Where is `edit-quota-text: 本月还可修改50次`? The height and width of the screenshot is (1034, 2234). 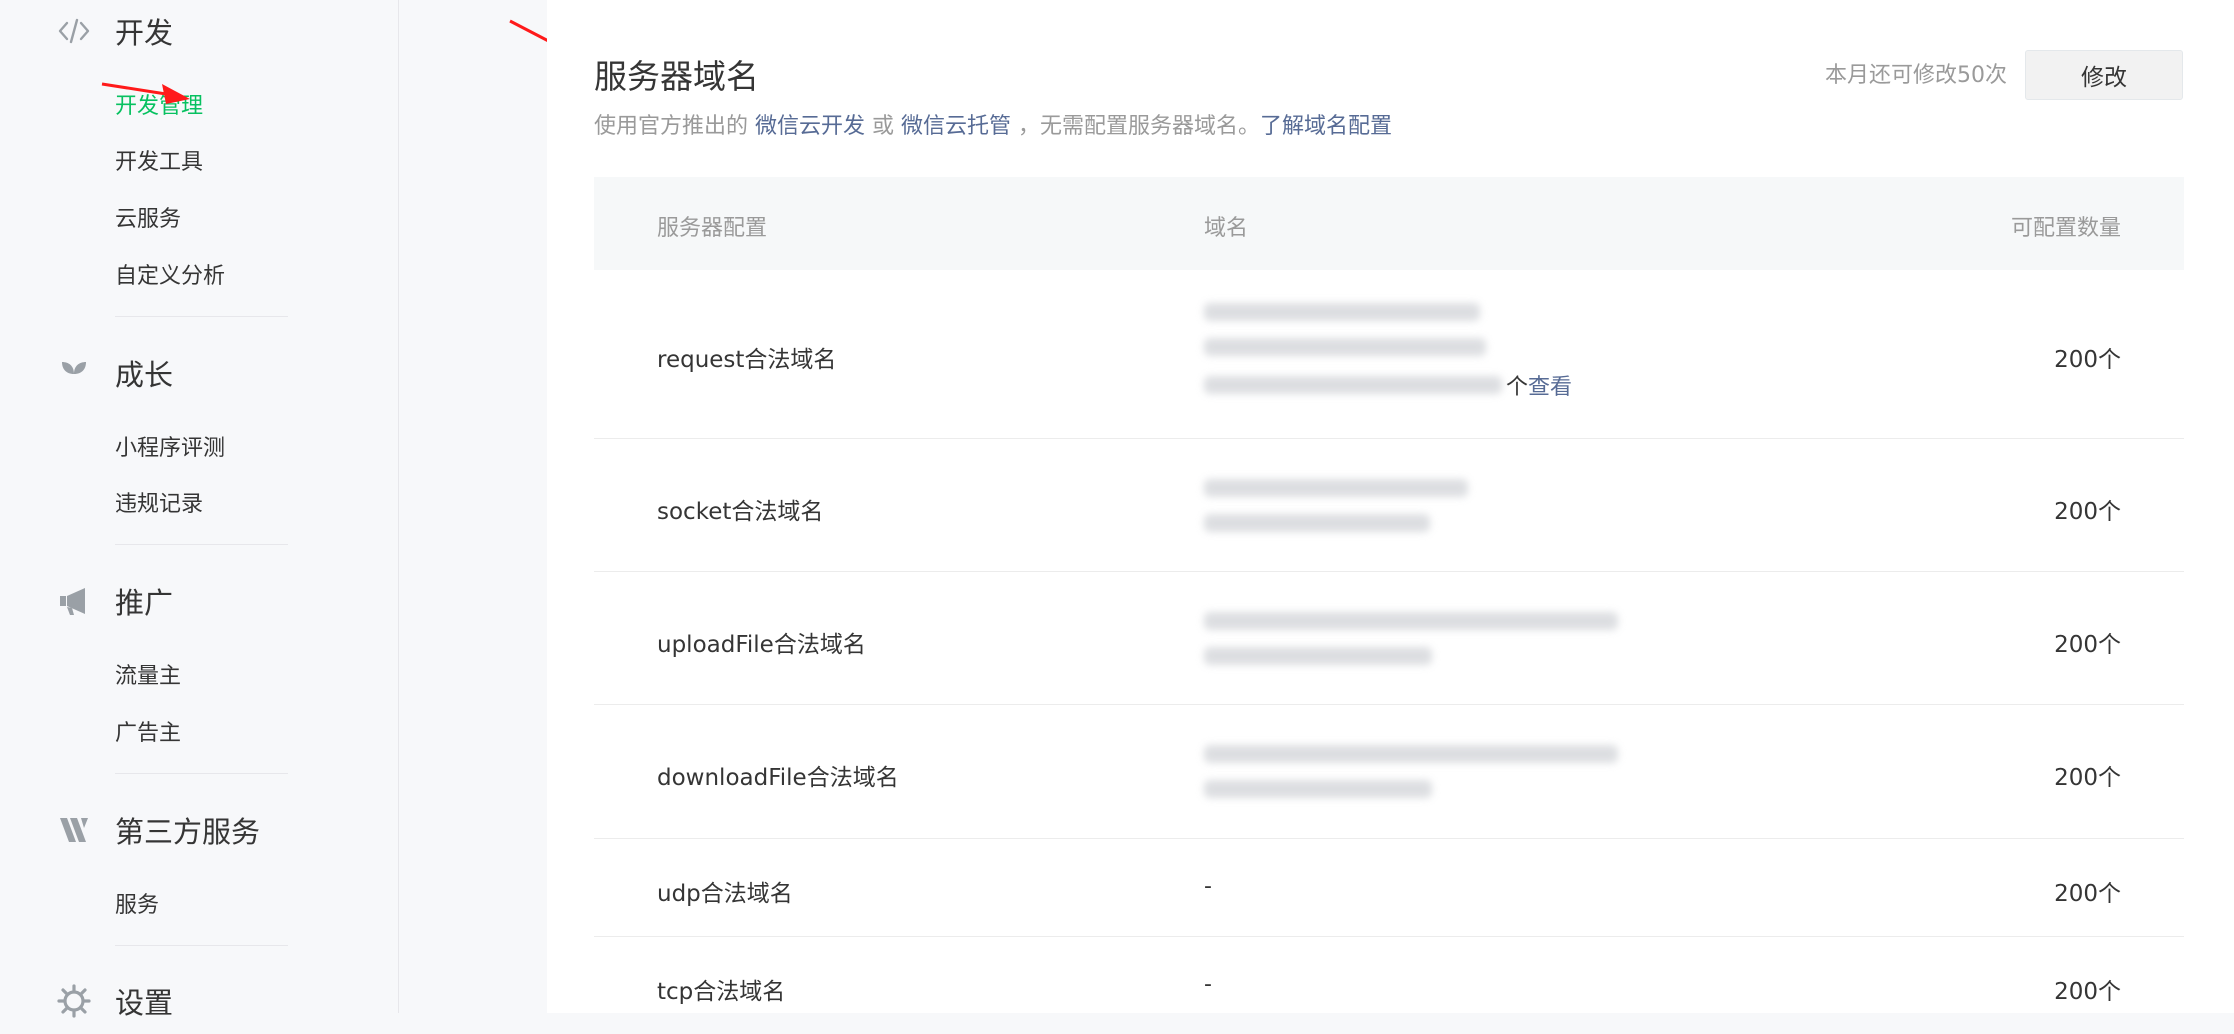 edit-quota-text: 本月还可修改50次 is located at coordinates (1916, 75).